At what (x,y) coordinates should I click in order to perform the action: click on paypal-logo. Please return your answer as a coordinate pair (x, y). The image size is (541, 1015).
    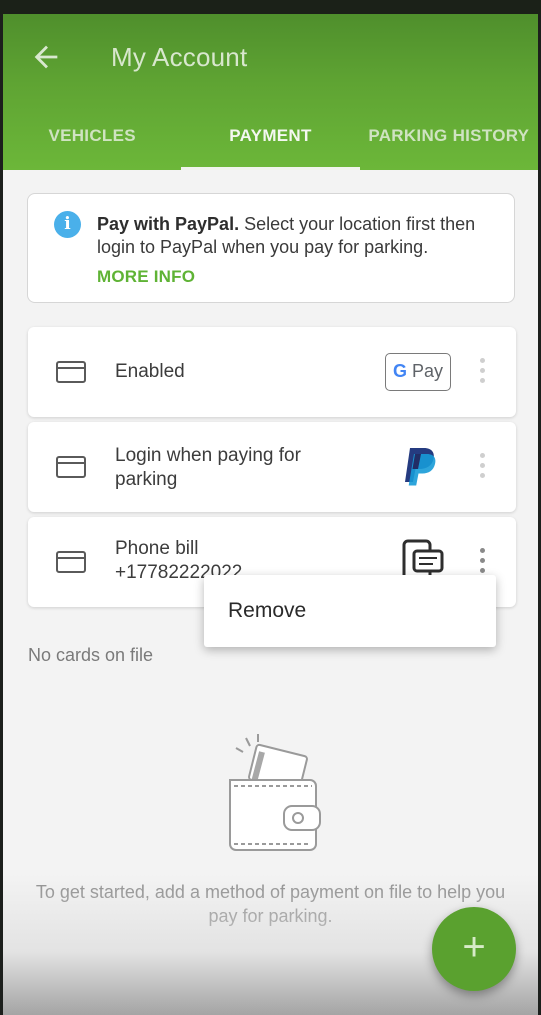
    Looking at the image, I should click on (420, 467).